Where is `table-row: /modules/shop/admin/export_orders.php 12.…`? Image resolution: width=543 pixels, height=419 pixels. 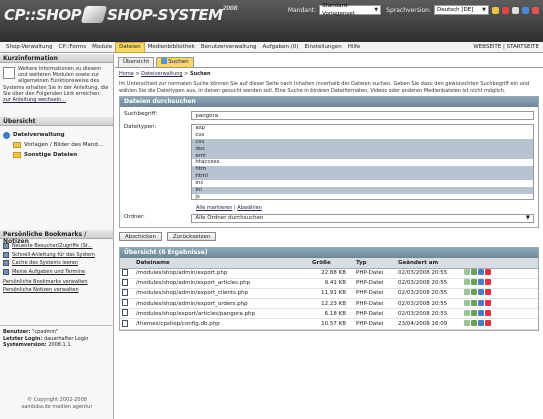 table-row: /modules/shop/admin/export_orders.php 12.… is located at coordinates (329, 304).